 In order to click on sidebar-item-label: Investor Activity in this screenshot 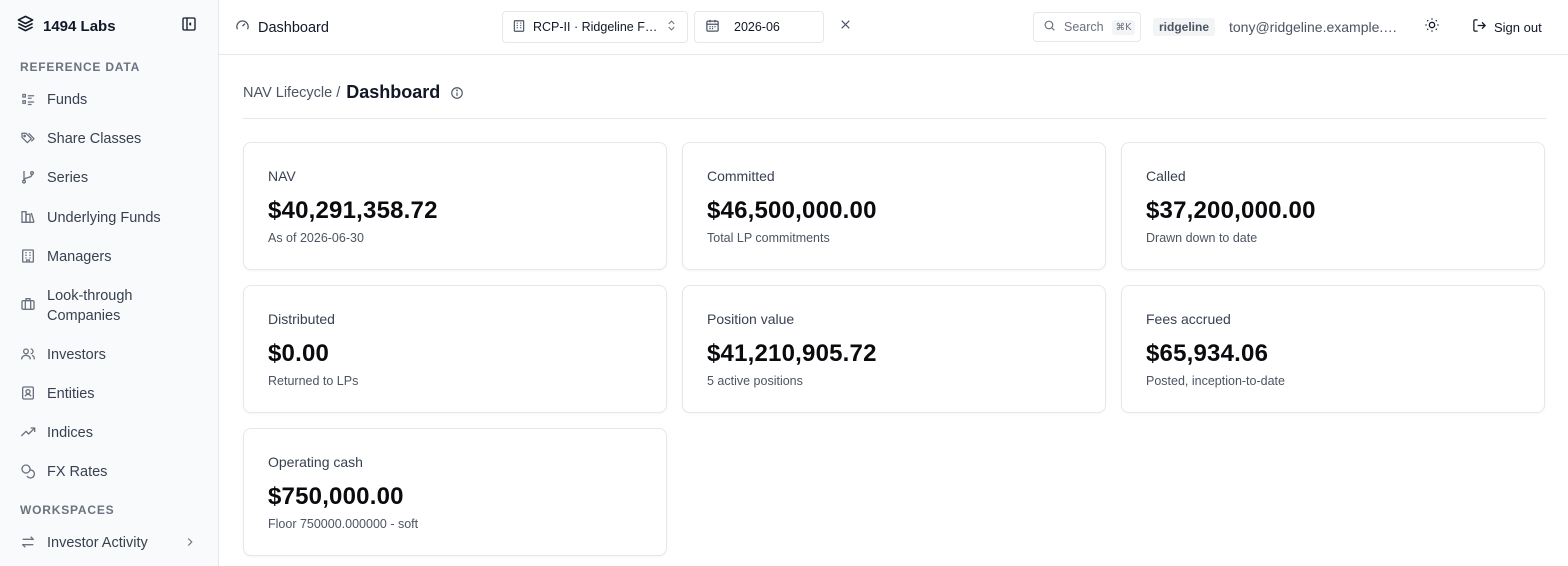, I will do `click(97, 543)`.